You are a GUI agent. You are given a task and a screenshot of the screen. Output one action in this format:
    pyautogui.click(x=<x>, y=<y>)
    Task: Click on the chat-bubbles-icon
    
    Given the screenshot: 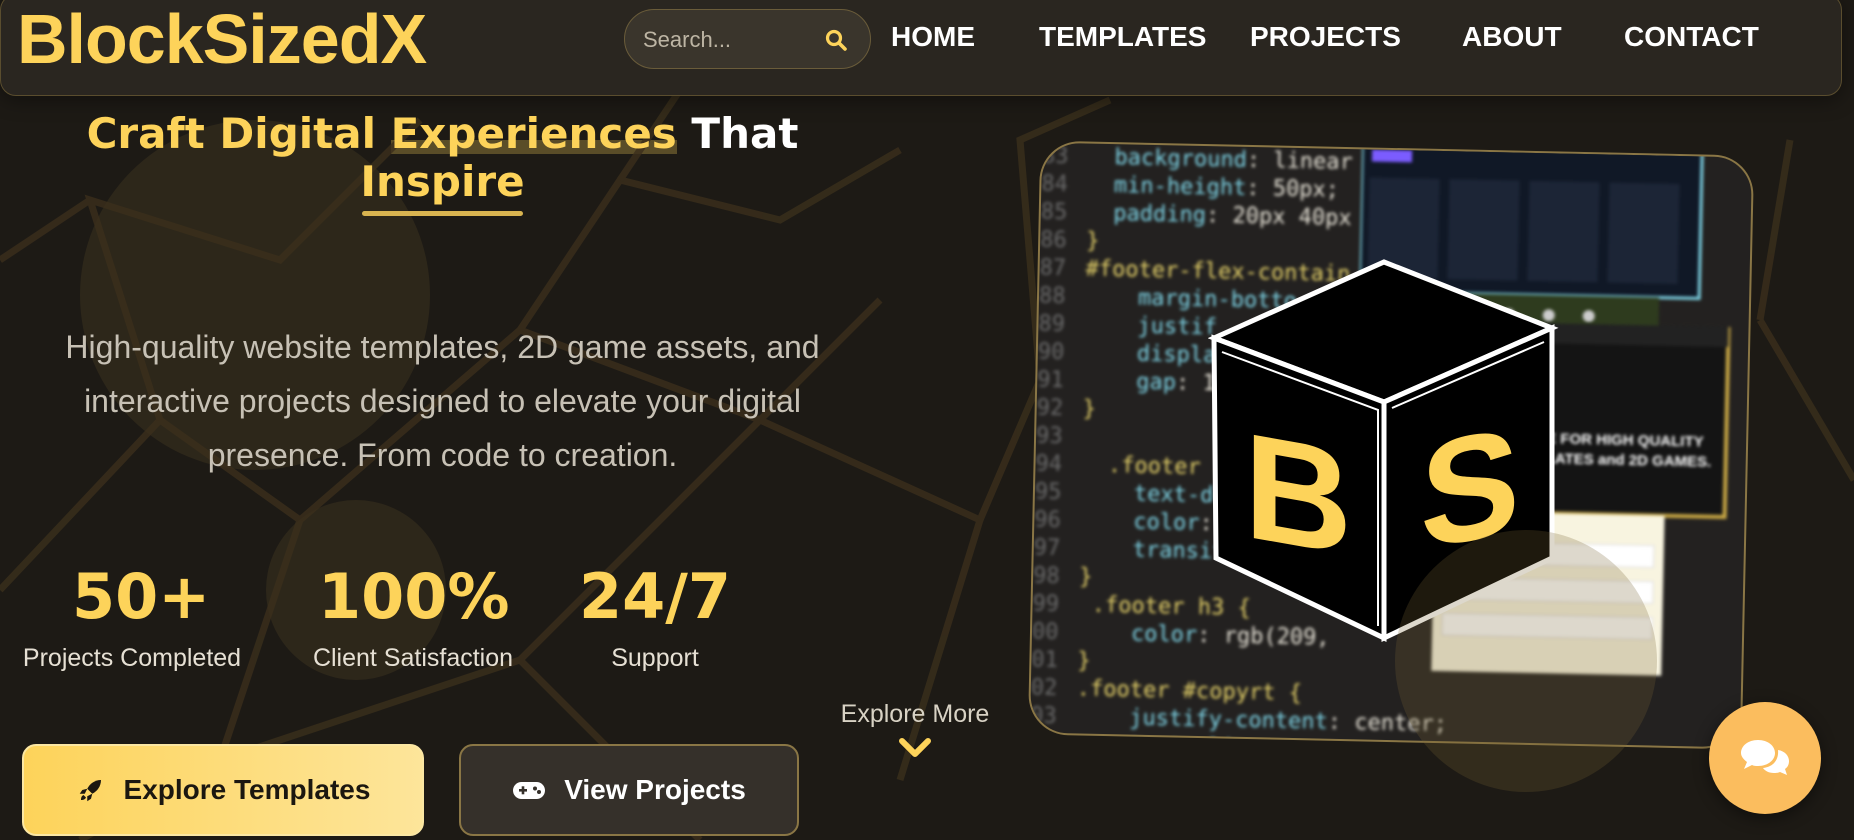 What is the action you would take?
    pyautogui.click(x=1765, y=757)
    